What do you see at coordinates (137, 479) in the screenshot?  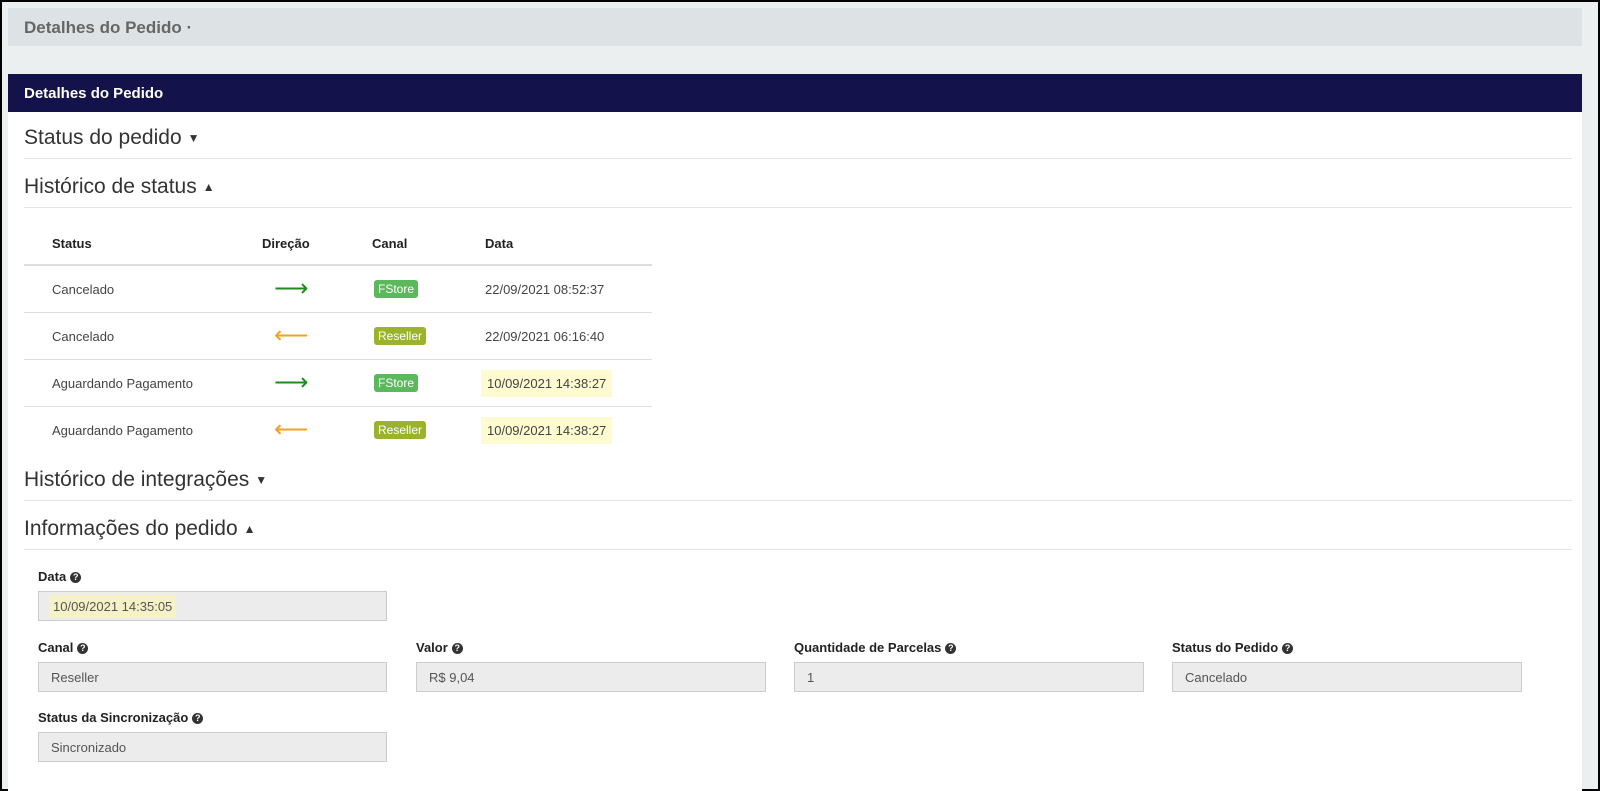 I see `section-historico-integracoes-title: Histórico de integrações` at bounding box center [137, 479].